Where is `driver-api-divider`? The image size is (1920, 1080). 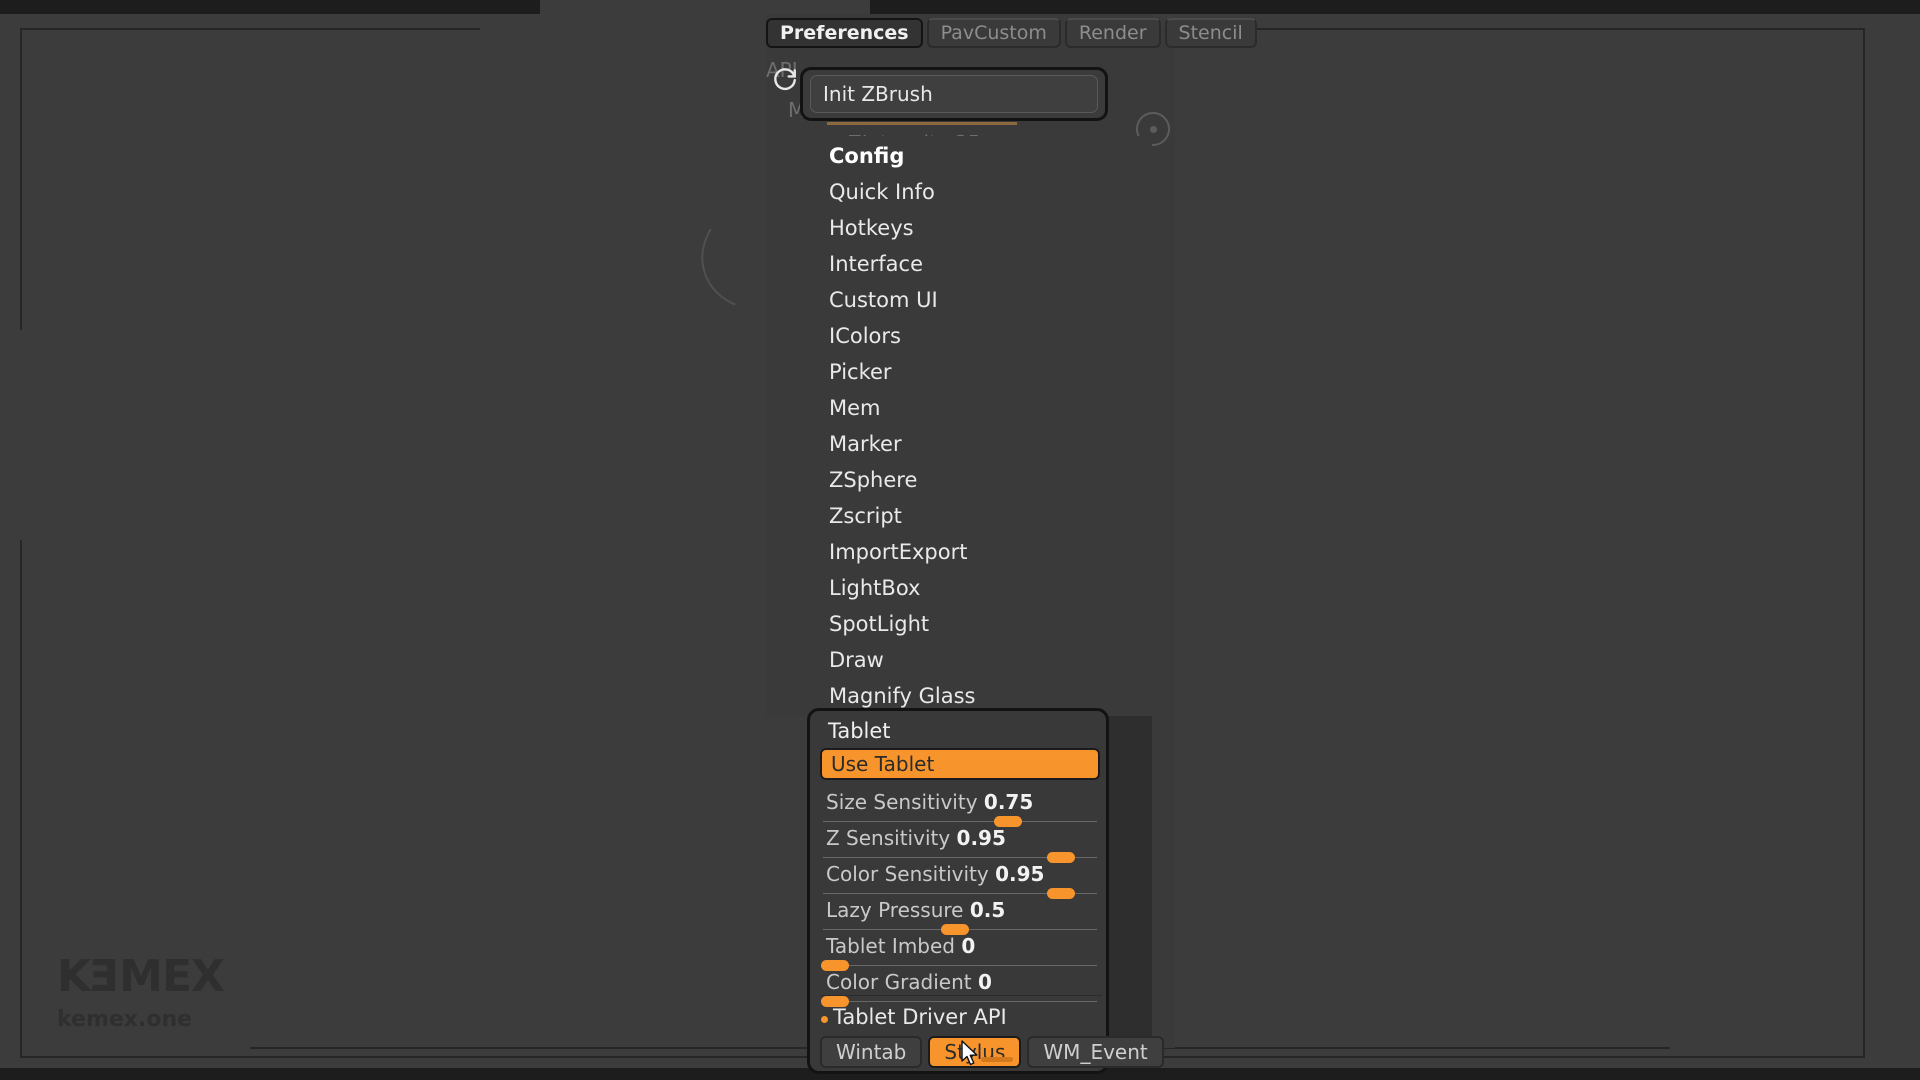
driver-api-divider is located at coordinates (961, 995).